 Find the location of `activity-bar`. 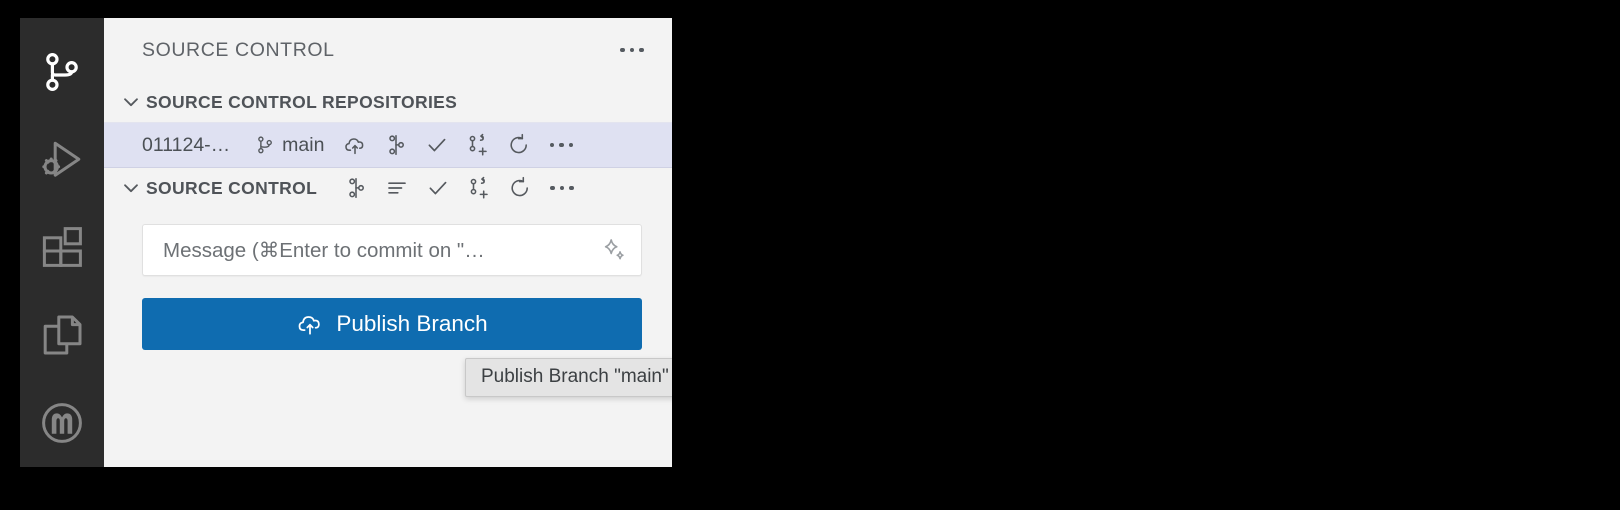

activity-bar is located at coordinates (62, 242).